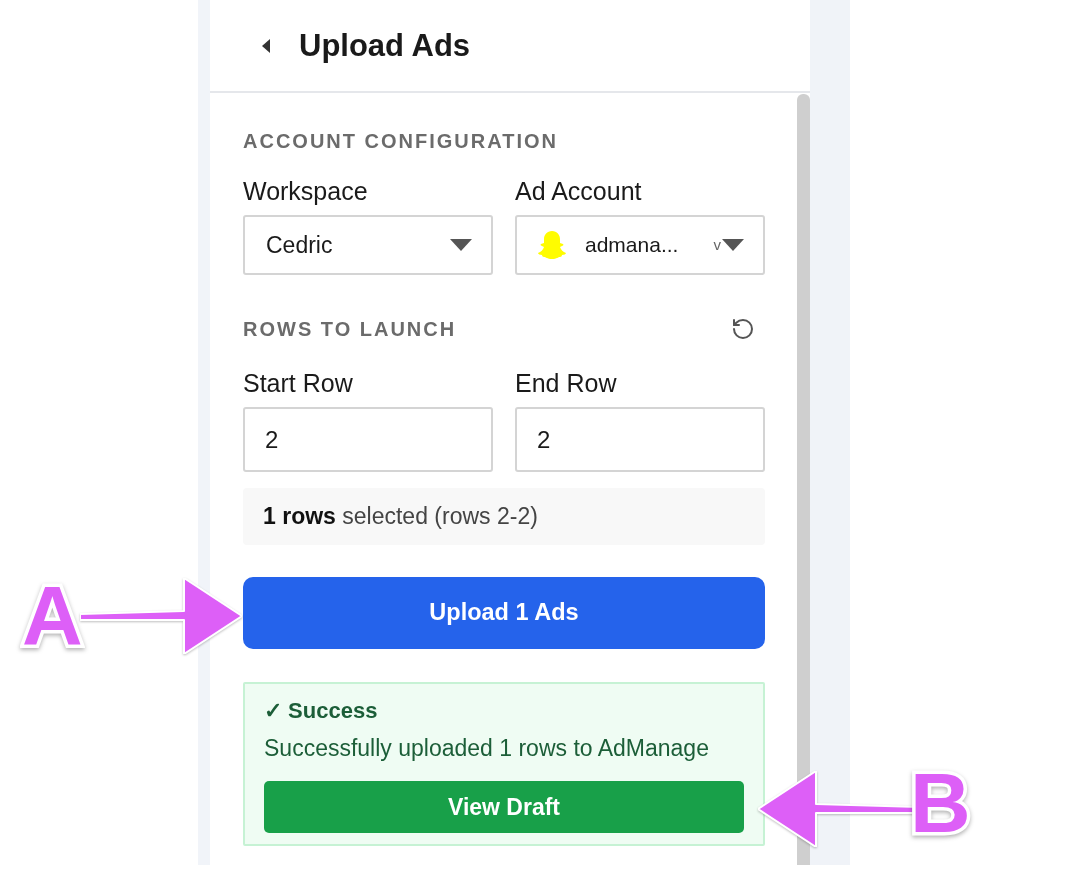 Image resolution: width=1087 pixels, height=893 pixels. I want to click on reset-icon, so click(743, 329).